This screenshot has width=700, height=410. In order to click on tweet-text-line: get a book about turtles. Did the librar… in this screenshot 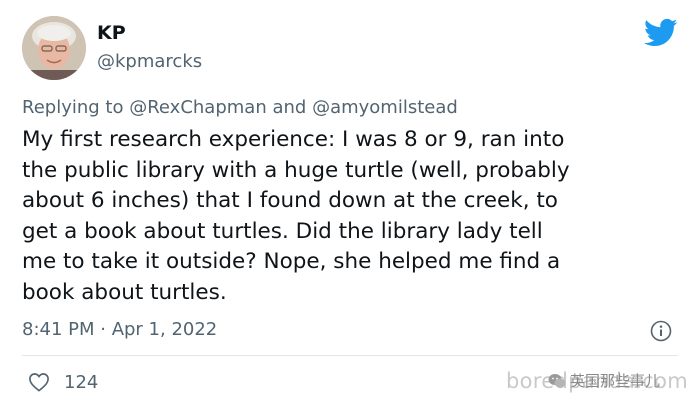, I will do `click(282, 231)`.